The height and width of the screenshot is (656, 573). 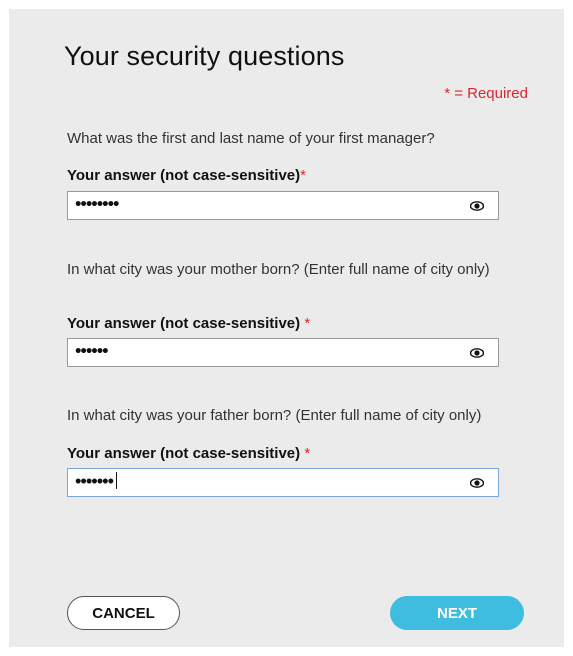 What do you see at coordinates (123, 613) in the screenshot?
I see `cancel-button: CANCEL` at bounding box center [123, 613].